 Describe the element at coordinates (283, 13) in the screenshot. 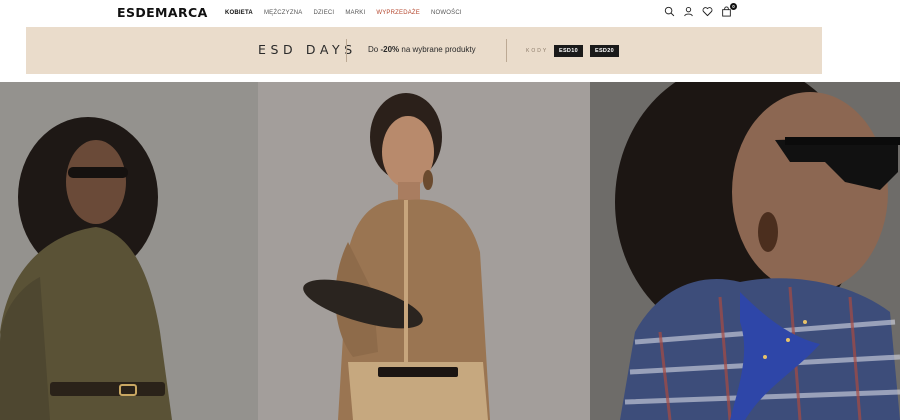

I see `nav-item-mezczyzna: MĘŻCZYZNA` at that location.